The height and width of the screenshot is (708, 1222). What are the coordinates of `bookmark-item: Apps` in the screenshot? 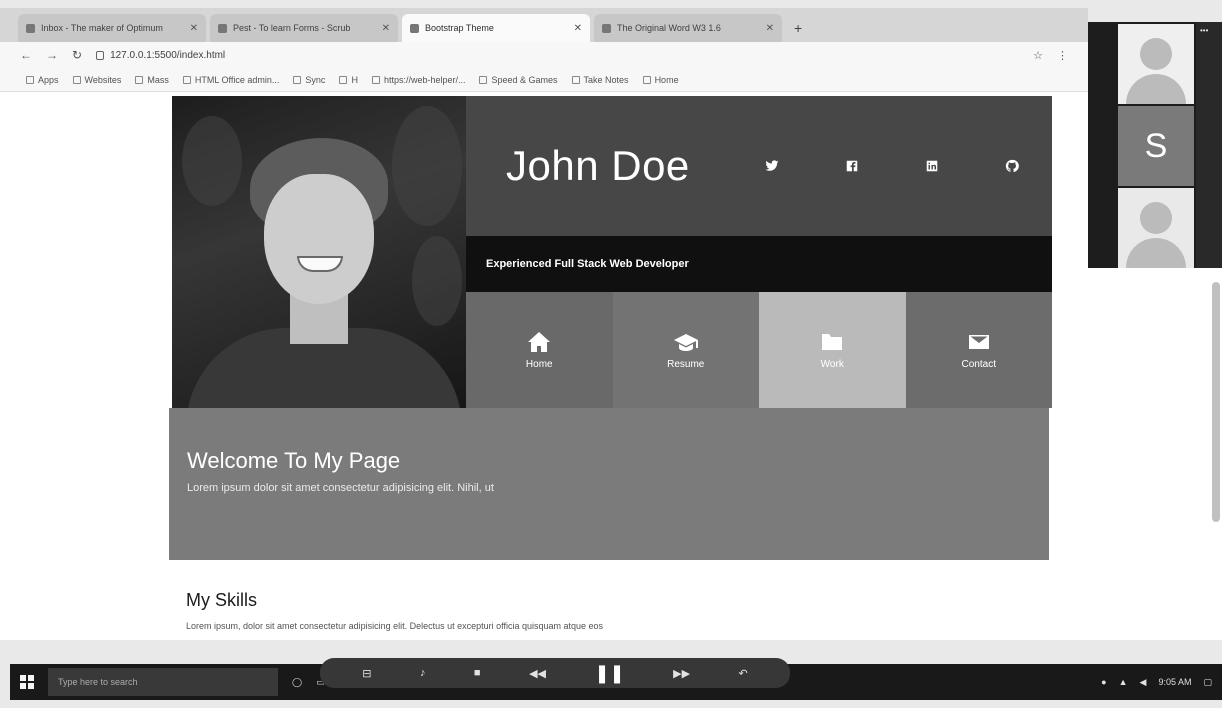 It's located at (42, 80).